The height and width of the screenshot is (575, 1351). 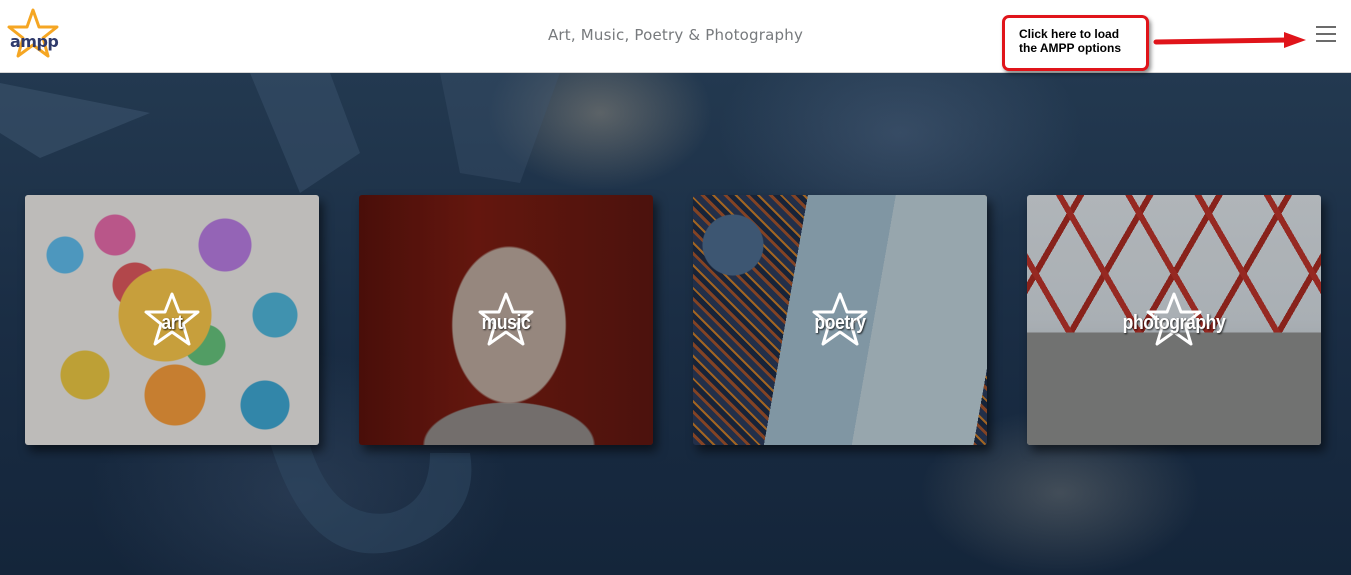 What do you see at coordinates (506, 323) in the screenshot?
I see `card-label-music: music` at bounding box center [506, 323].